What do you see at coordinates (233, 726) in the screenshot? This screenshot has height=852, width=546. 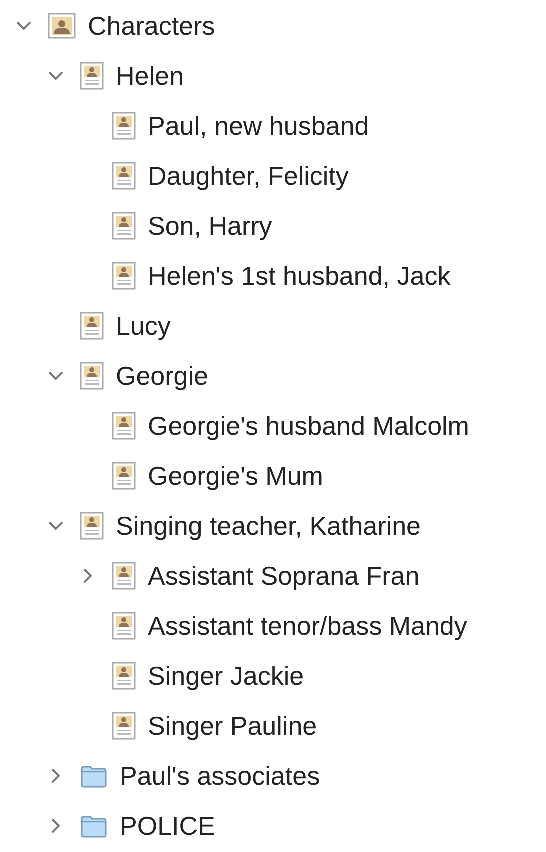 I see `tree-item: Singer Pauline` at bounding box center [233, 726].